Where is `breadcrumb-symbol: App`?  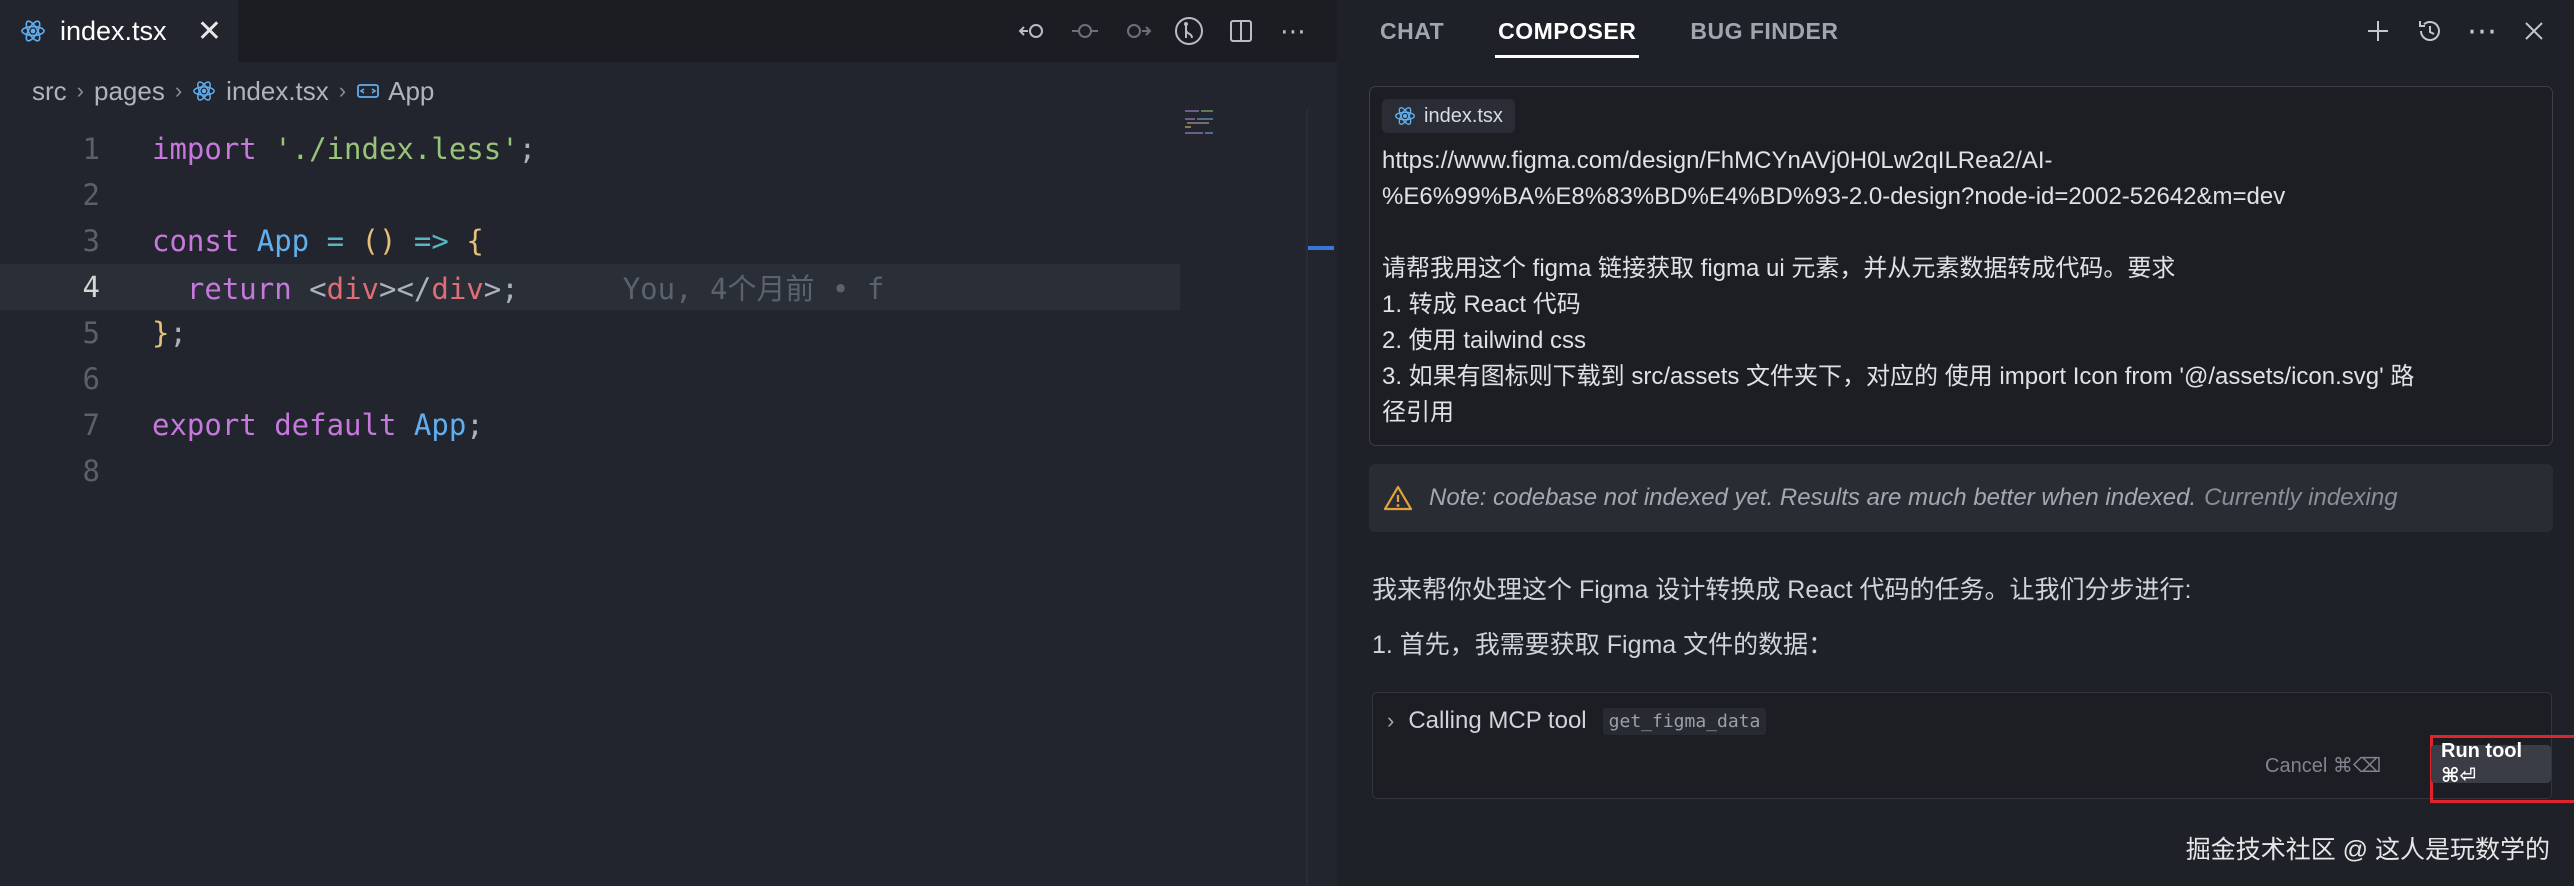 breadcrumb-symbol: App is located at coordinates (395, 91).